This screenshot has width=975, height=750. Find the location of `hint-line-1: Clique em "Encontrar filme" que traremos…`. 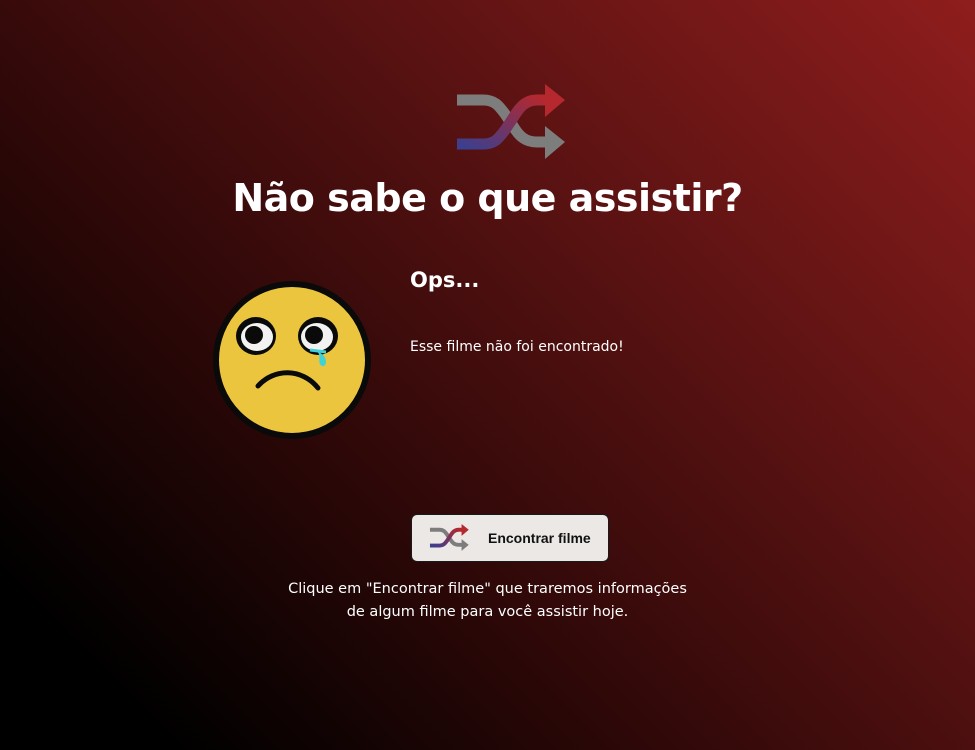

hint-line-1: Clique em "Encontrar filme" que traremos… is located at coordinates (487, 589).